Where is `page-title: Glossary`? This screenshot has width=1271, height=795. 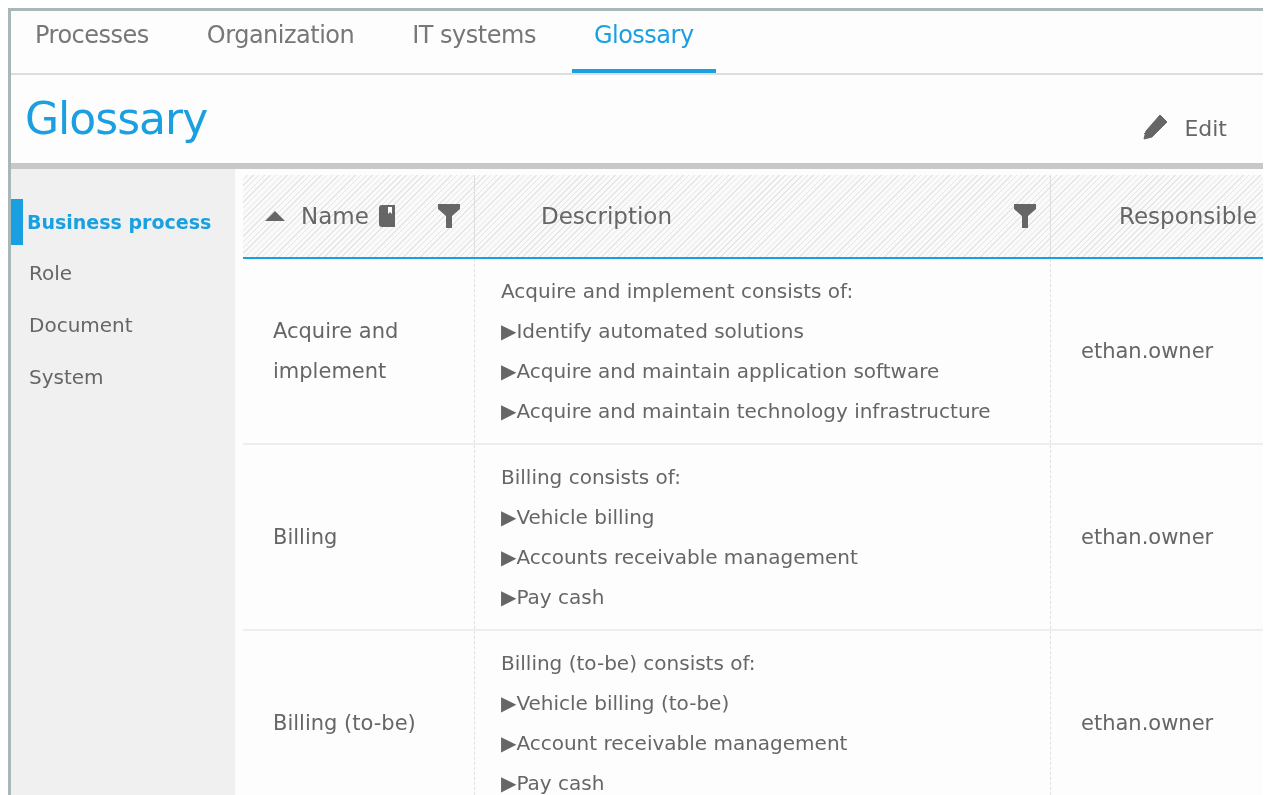
page-title: Glossary is located at coordinates (116, 118).